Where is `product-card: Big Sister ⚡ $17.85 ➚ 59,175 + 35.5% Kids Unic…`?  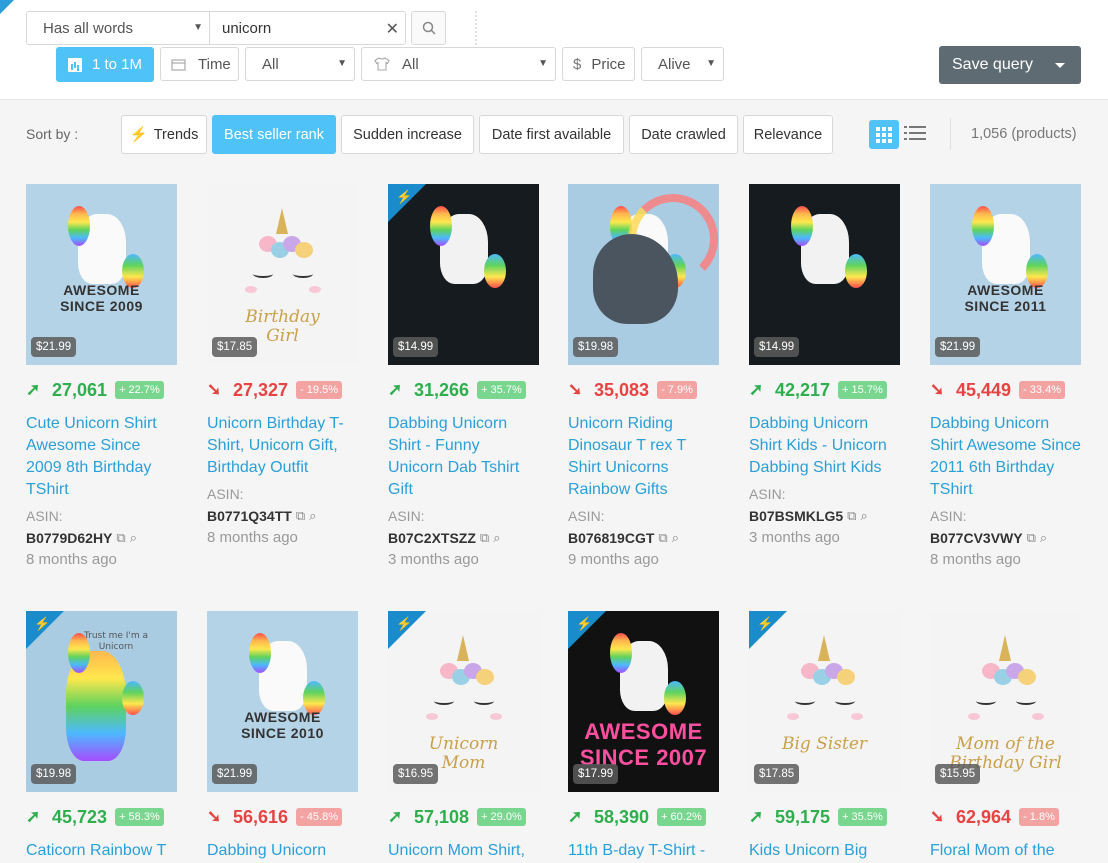 product-card: Big Sister ⚡ $17.85 ➚ 59,175 + 35.5% Kids Unic… is located at coordinates (824, 736).